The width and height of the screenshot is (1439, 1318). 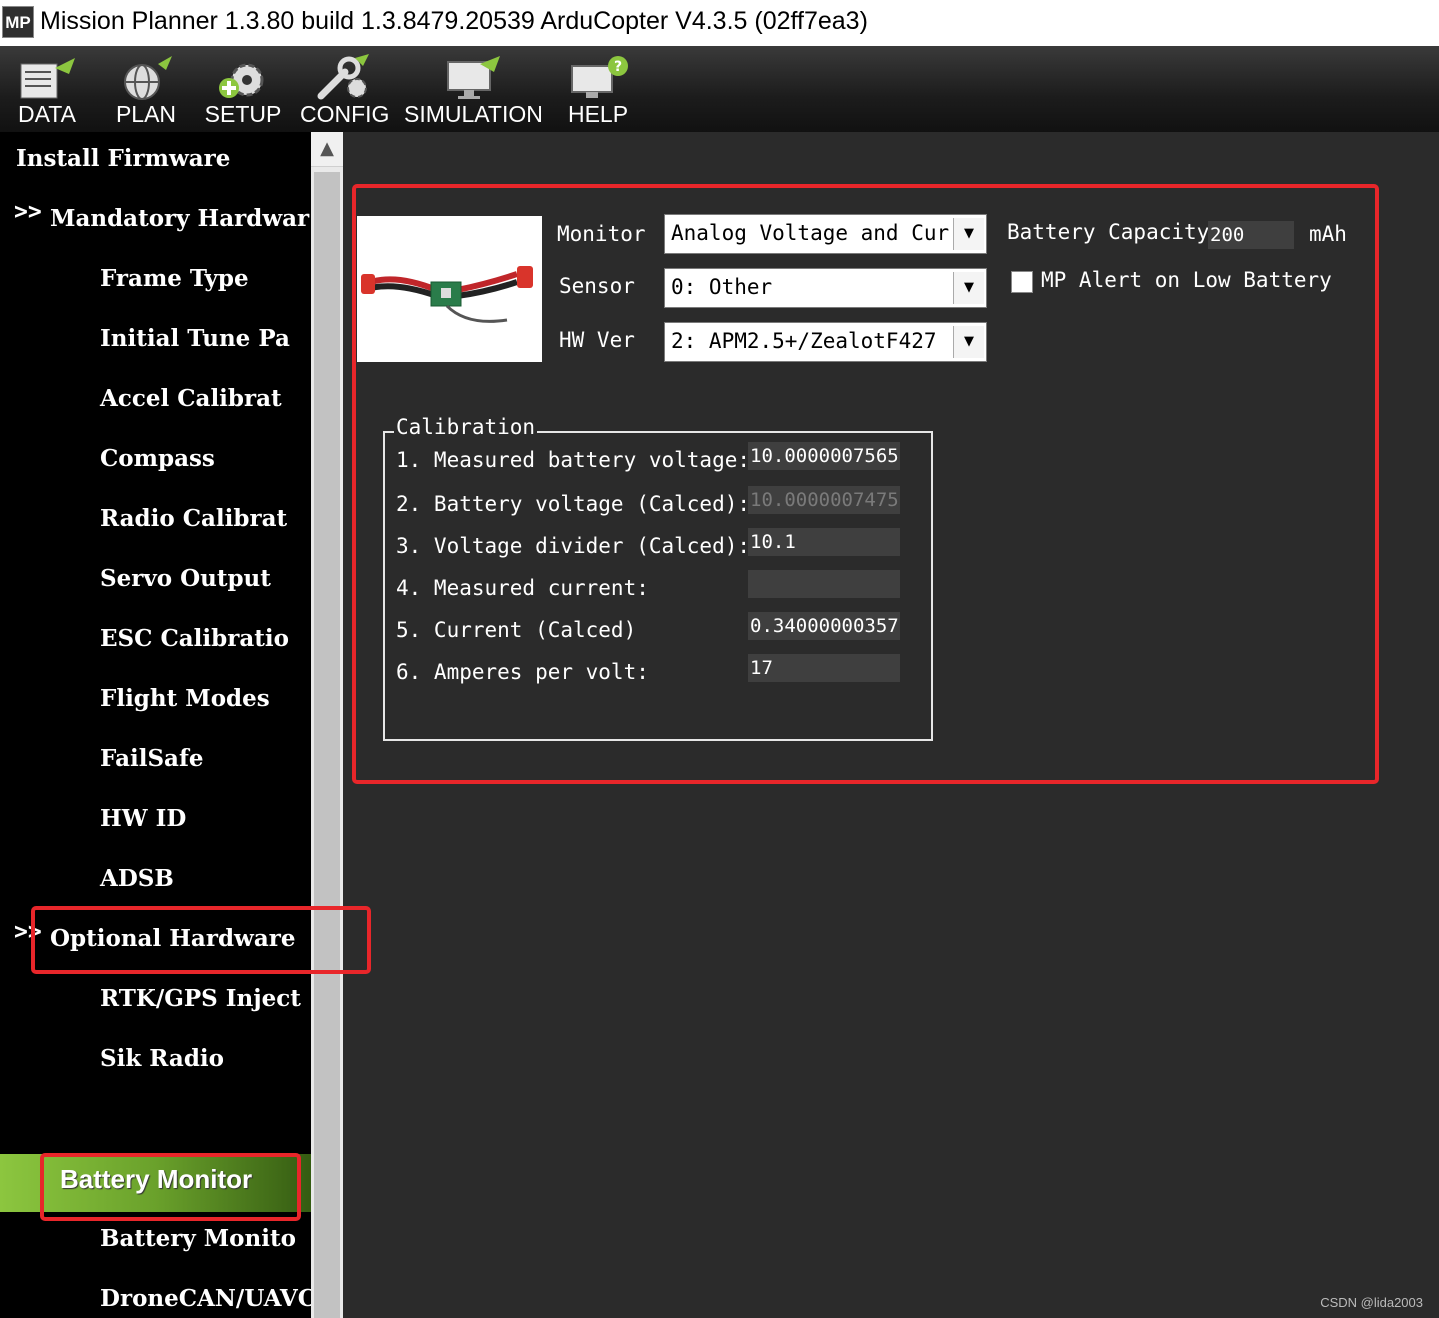 I want to click on data-icon, so click(x=47, y=78).